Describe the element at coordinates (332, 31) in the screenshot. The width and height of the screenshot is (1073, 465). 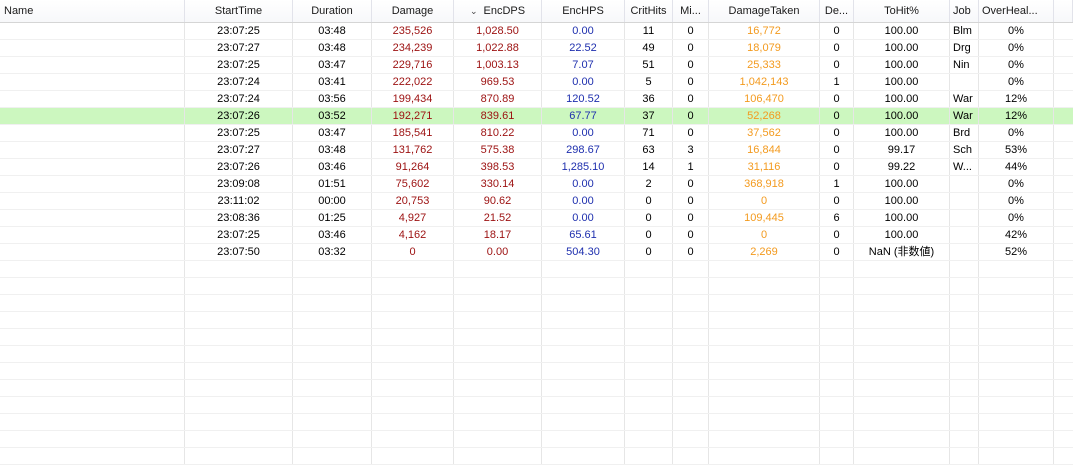
I see `cell-duration: 03:48` at that location.